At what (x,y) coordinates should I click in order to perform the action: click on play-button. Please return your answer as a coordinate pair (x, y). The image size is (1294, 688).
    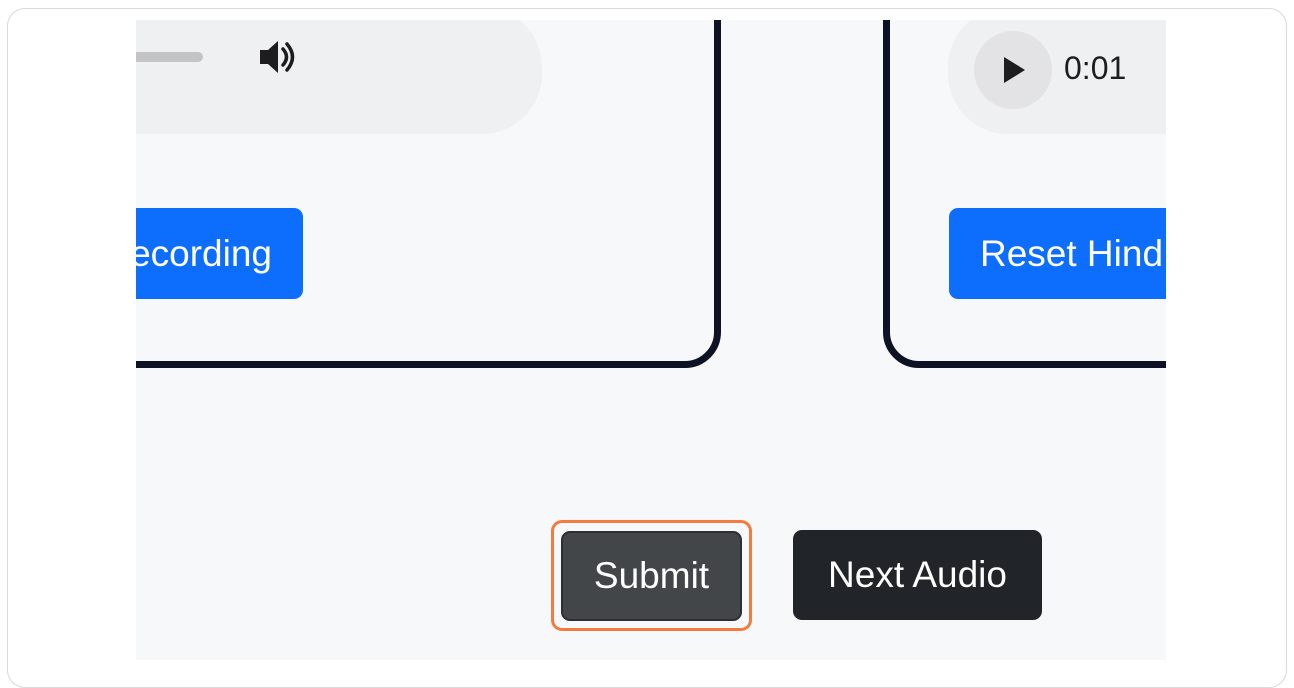
    Looking at the image, I should click on (1013, 70).